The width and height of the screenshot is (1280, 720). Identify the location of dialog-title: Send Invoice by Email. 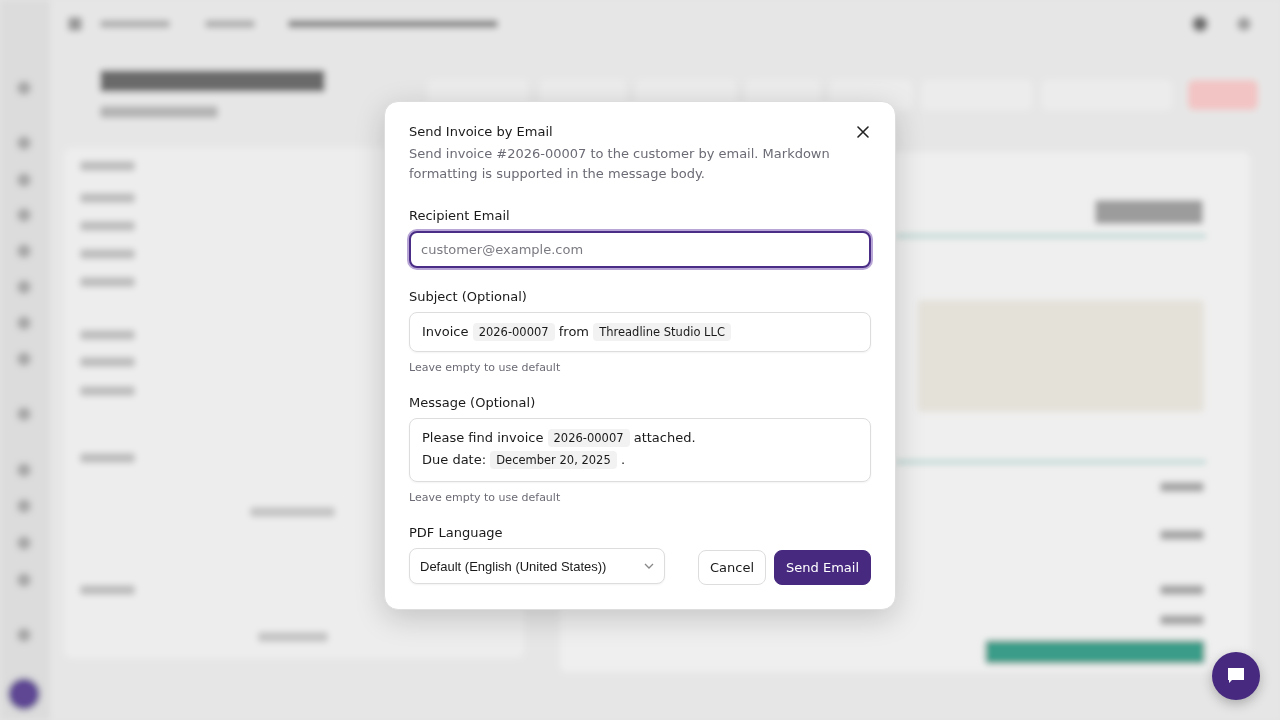
(481, 131).